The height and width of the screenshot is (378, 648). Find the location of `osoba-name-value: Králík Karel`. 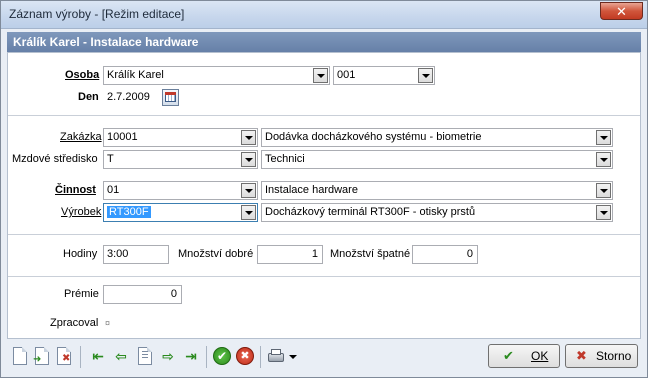

osoba-name-value: Králík Karel is located at coordinates (135, 75).